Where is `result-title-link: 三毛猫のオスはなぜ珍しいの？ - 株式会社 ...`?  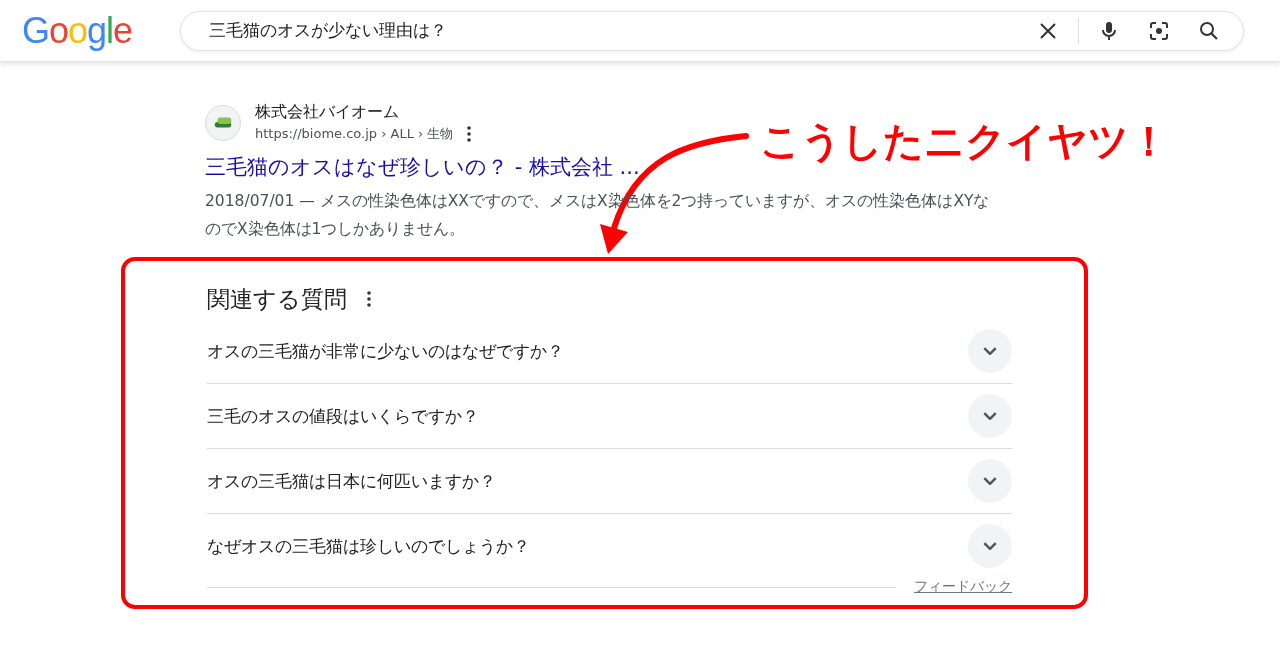 result-title-link: 三毛猫のオスはなぜ珍しいの？ - 株式会社 ... is located at coordinates (422, 167).